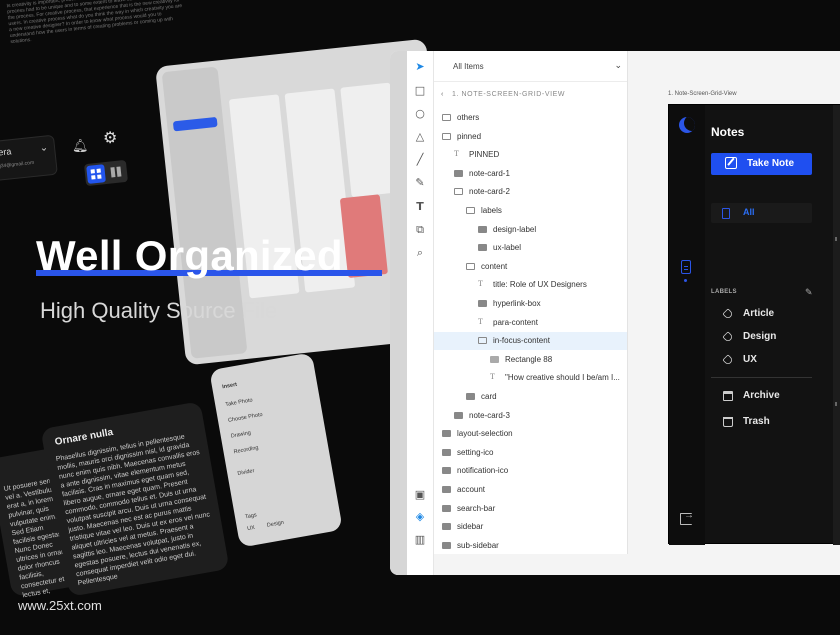 This screenshot has width=840, height=635. I want to click on layer-row: search-bar, so click(530, 509).